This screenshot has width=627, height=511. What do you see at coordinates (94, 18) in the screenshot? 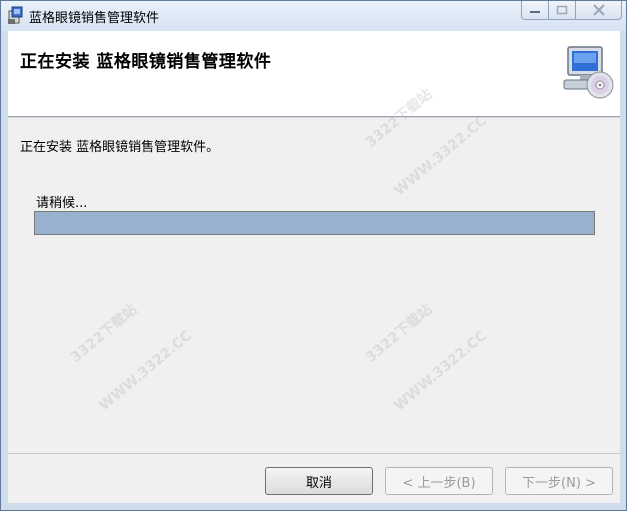
I see `window-title: 蓝格眼镜销售管理软件` at bounding box center [94, 18].